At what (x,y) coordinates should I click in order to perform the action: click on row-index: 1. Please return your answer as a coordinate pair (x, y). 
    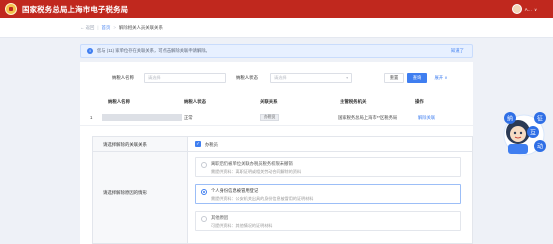
    Looking at the image, I should click on (91, 117).